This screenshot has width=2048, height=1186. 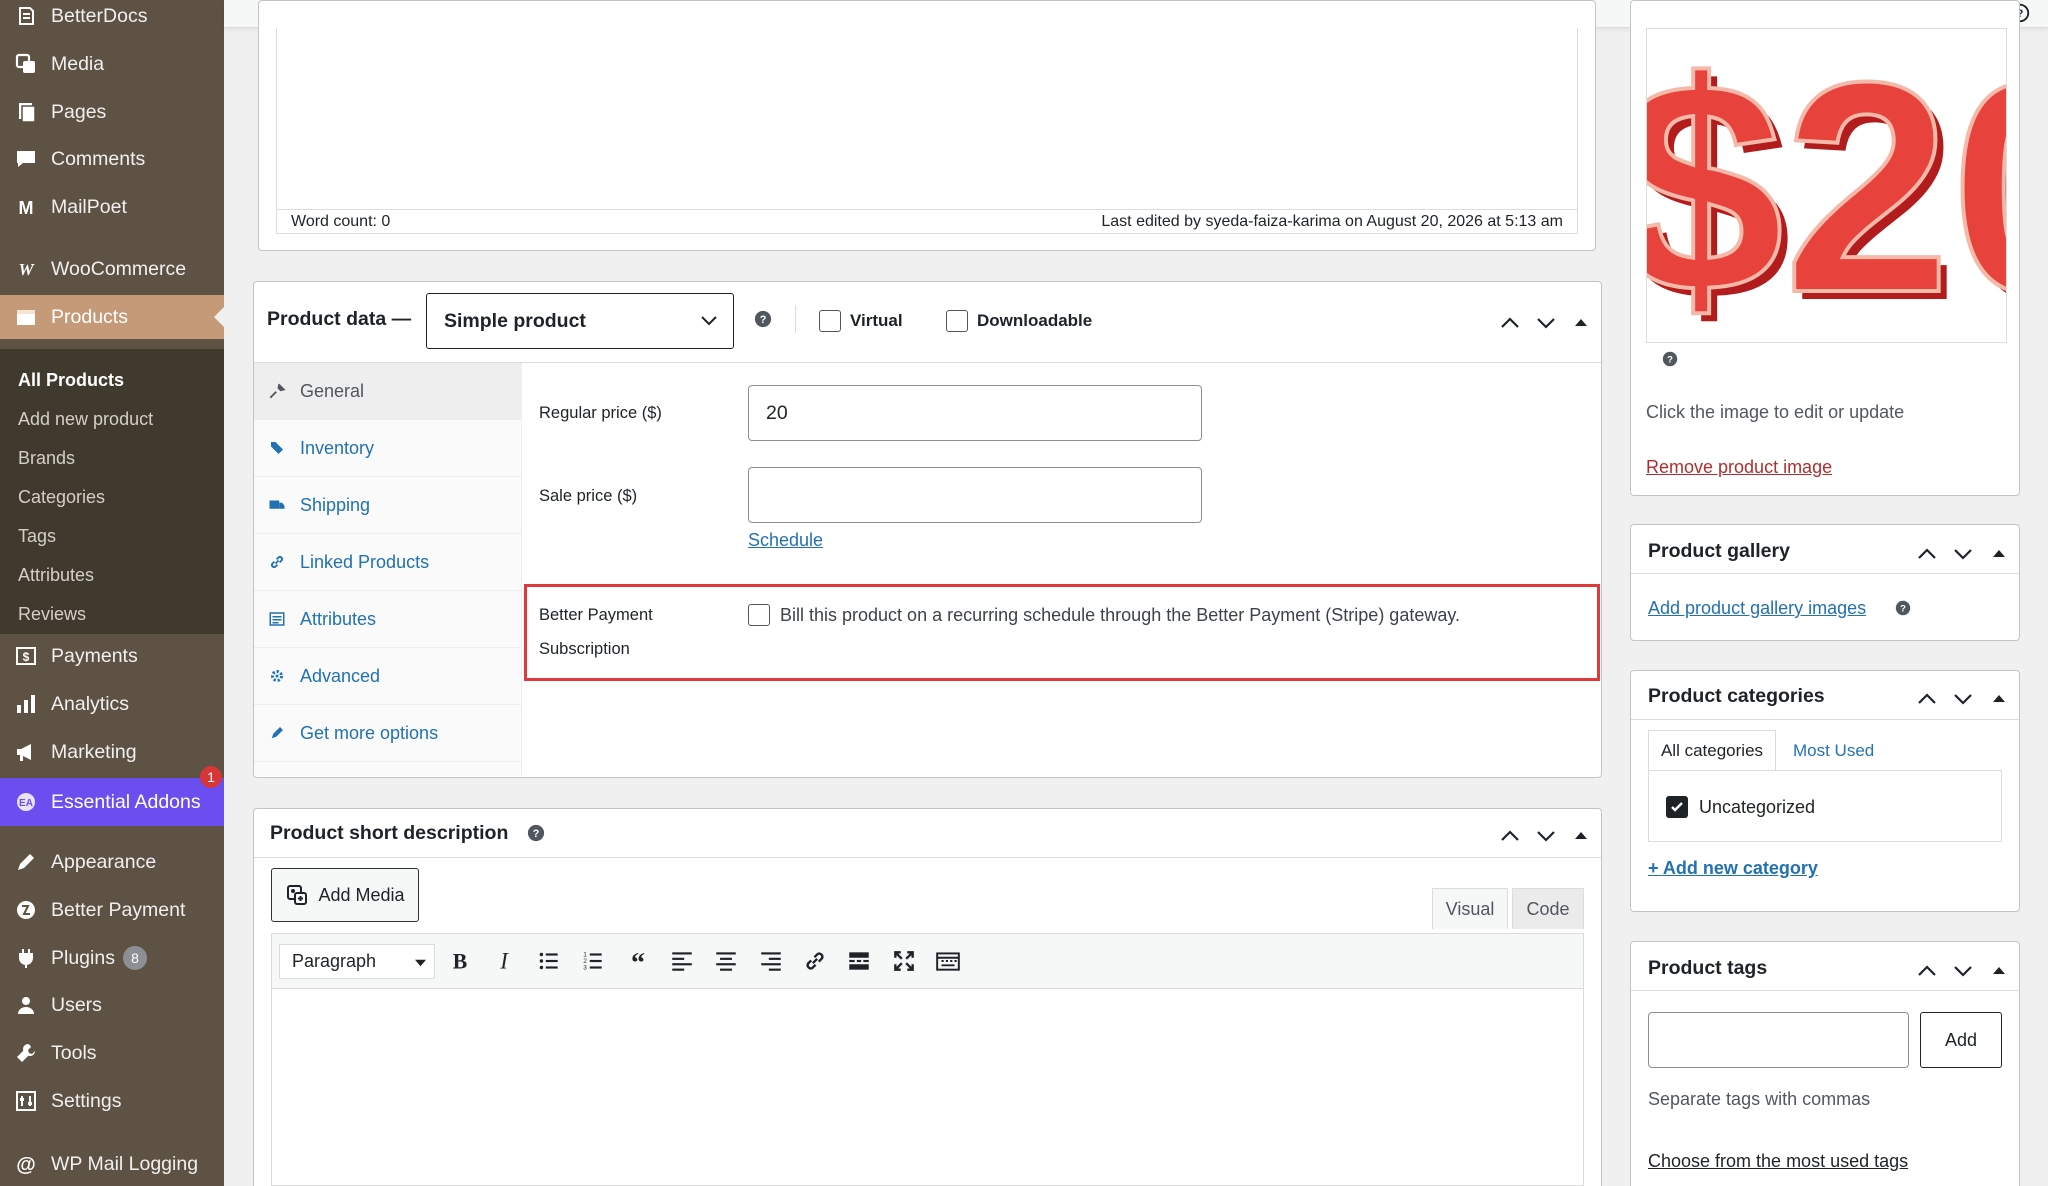 I want to click on sidebar-item-payments: $ Payments, so click(x=112, y=656).